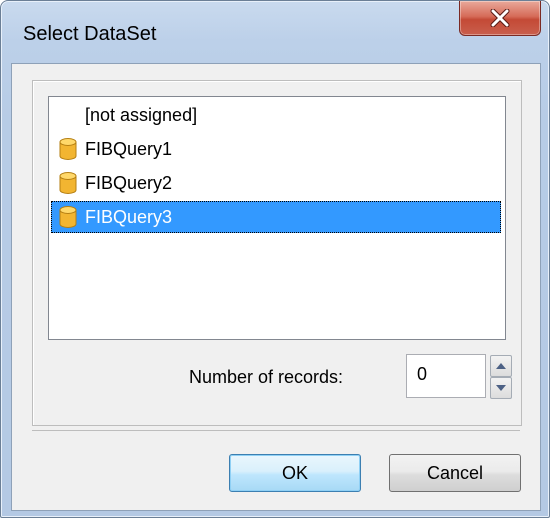 The image size is (550, 518). I want to click on list-item-fibquery1: FIBQuery1, so click(276, 149).